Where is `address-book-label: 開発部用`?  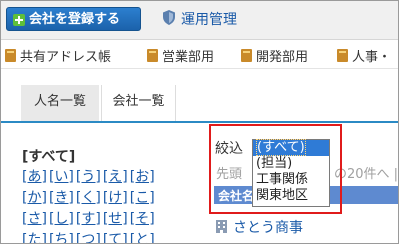 address-book-label: 開発部用 is located at coordinates (282, 57).